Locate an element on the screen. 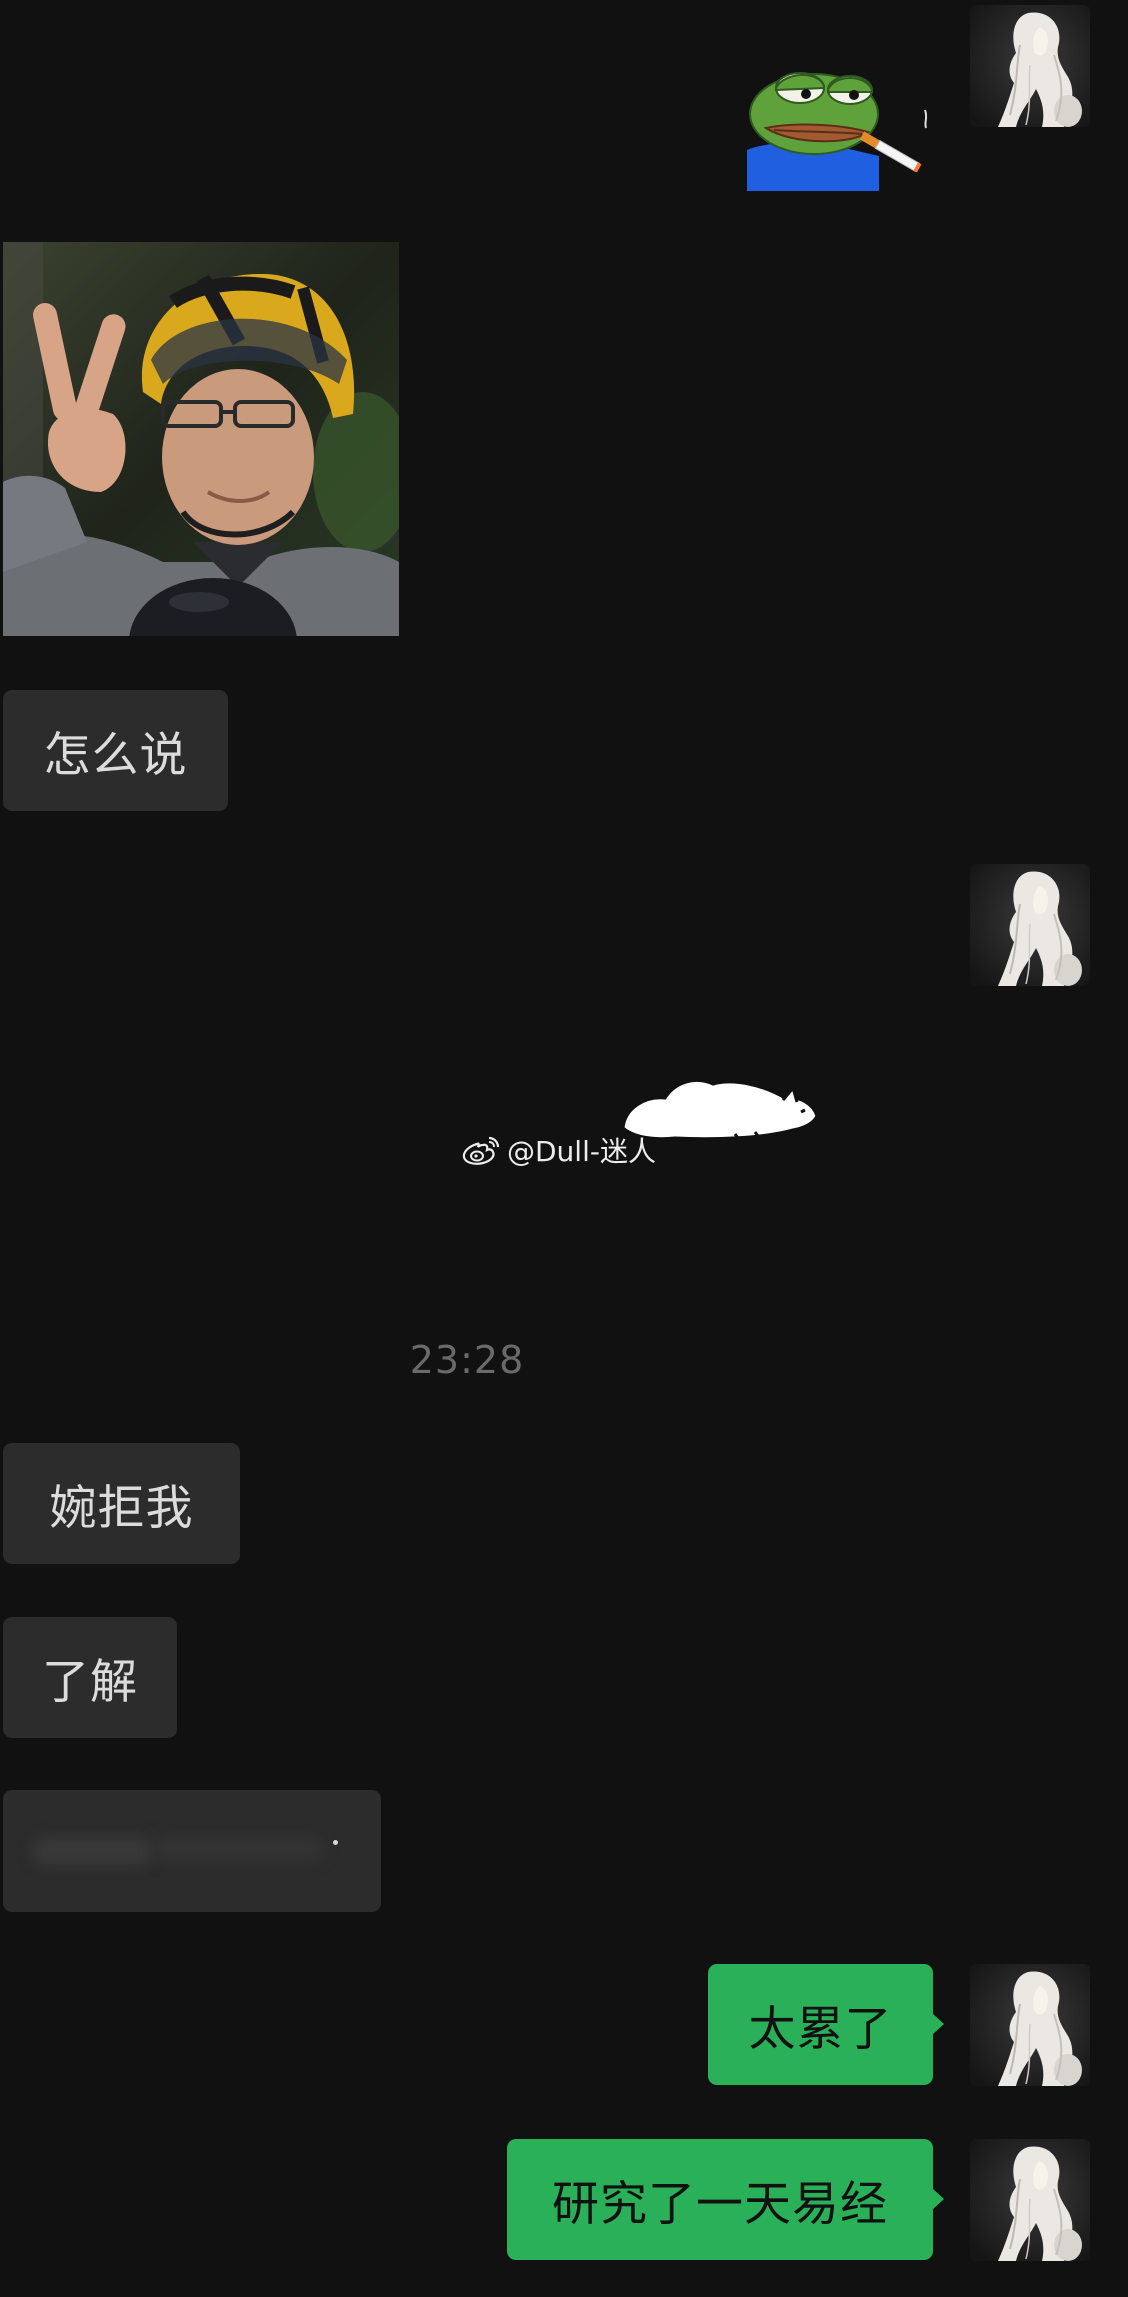 The image size is (1128, 2297). message-bubble: 太累了 is located at coordinates (826, 2024).